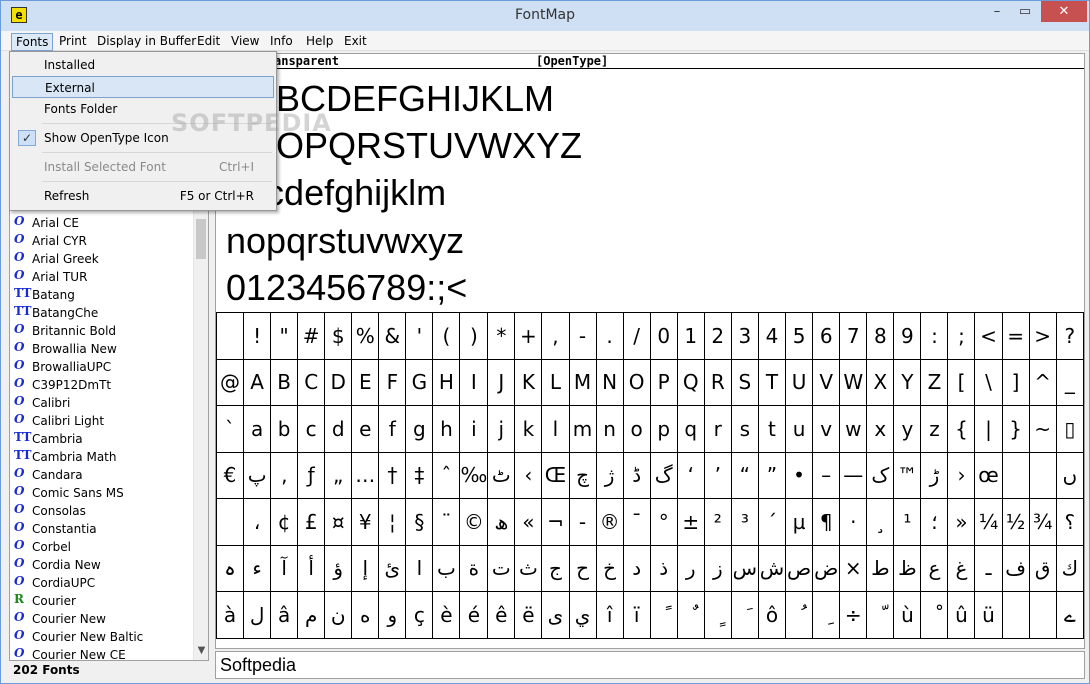 The height and width of the screenshot is (684, 1090). What do you see at coordinates (744, 475) in the screenshot?
I see `char-cell: “` at bounding box center [744, 475].